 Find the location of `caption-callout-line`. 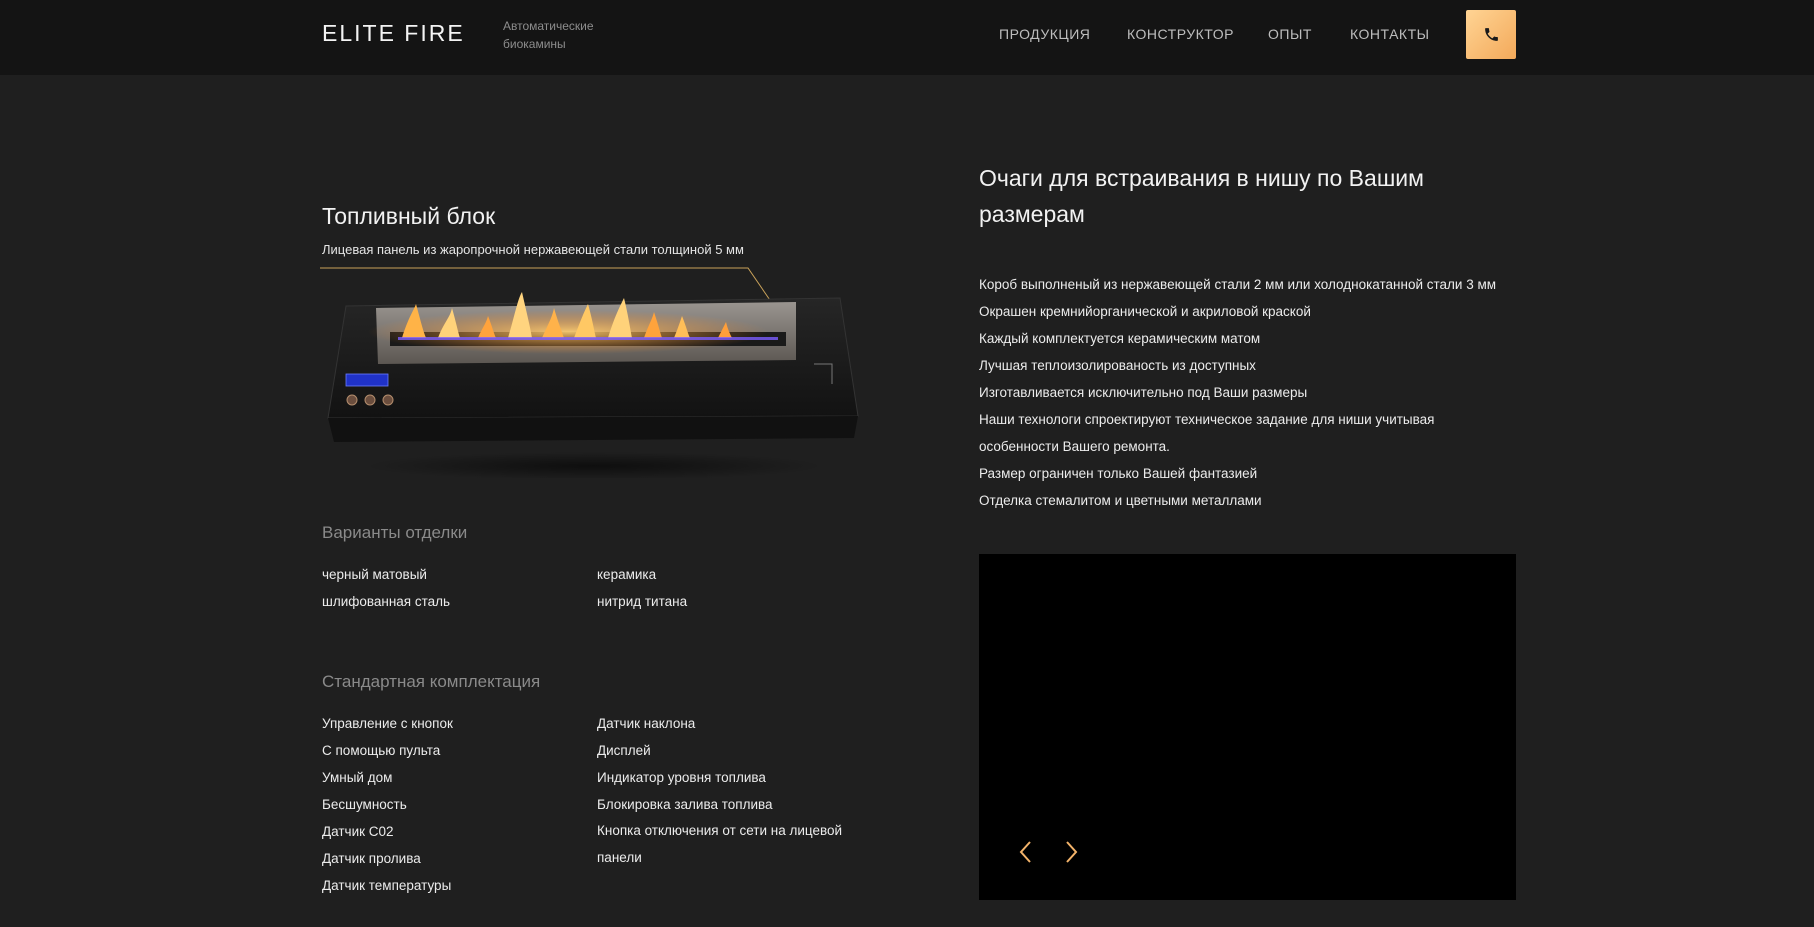

caption-callout-line is located at coordinates (547, 287).